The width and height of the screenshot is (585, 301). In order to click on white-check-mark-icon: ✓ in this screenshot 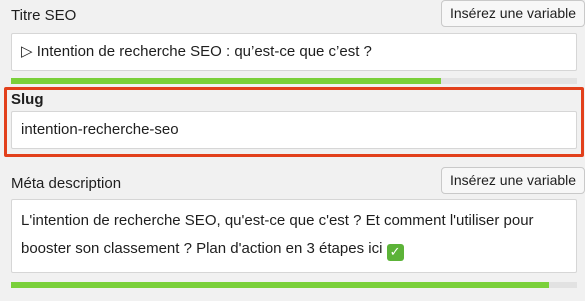, I will do `click(395, 252)`.